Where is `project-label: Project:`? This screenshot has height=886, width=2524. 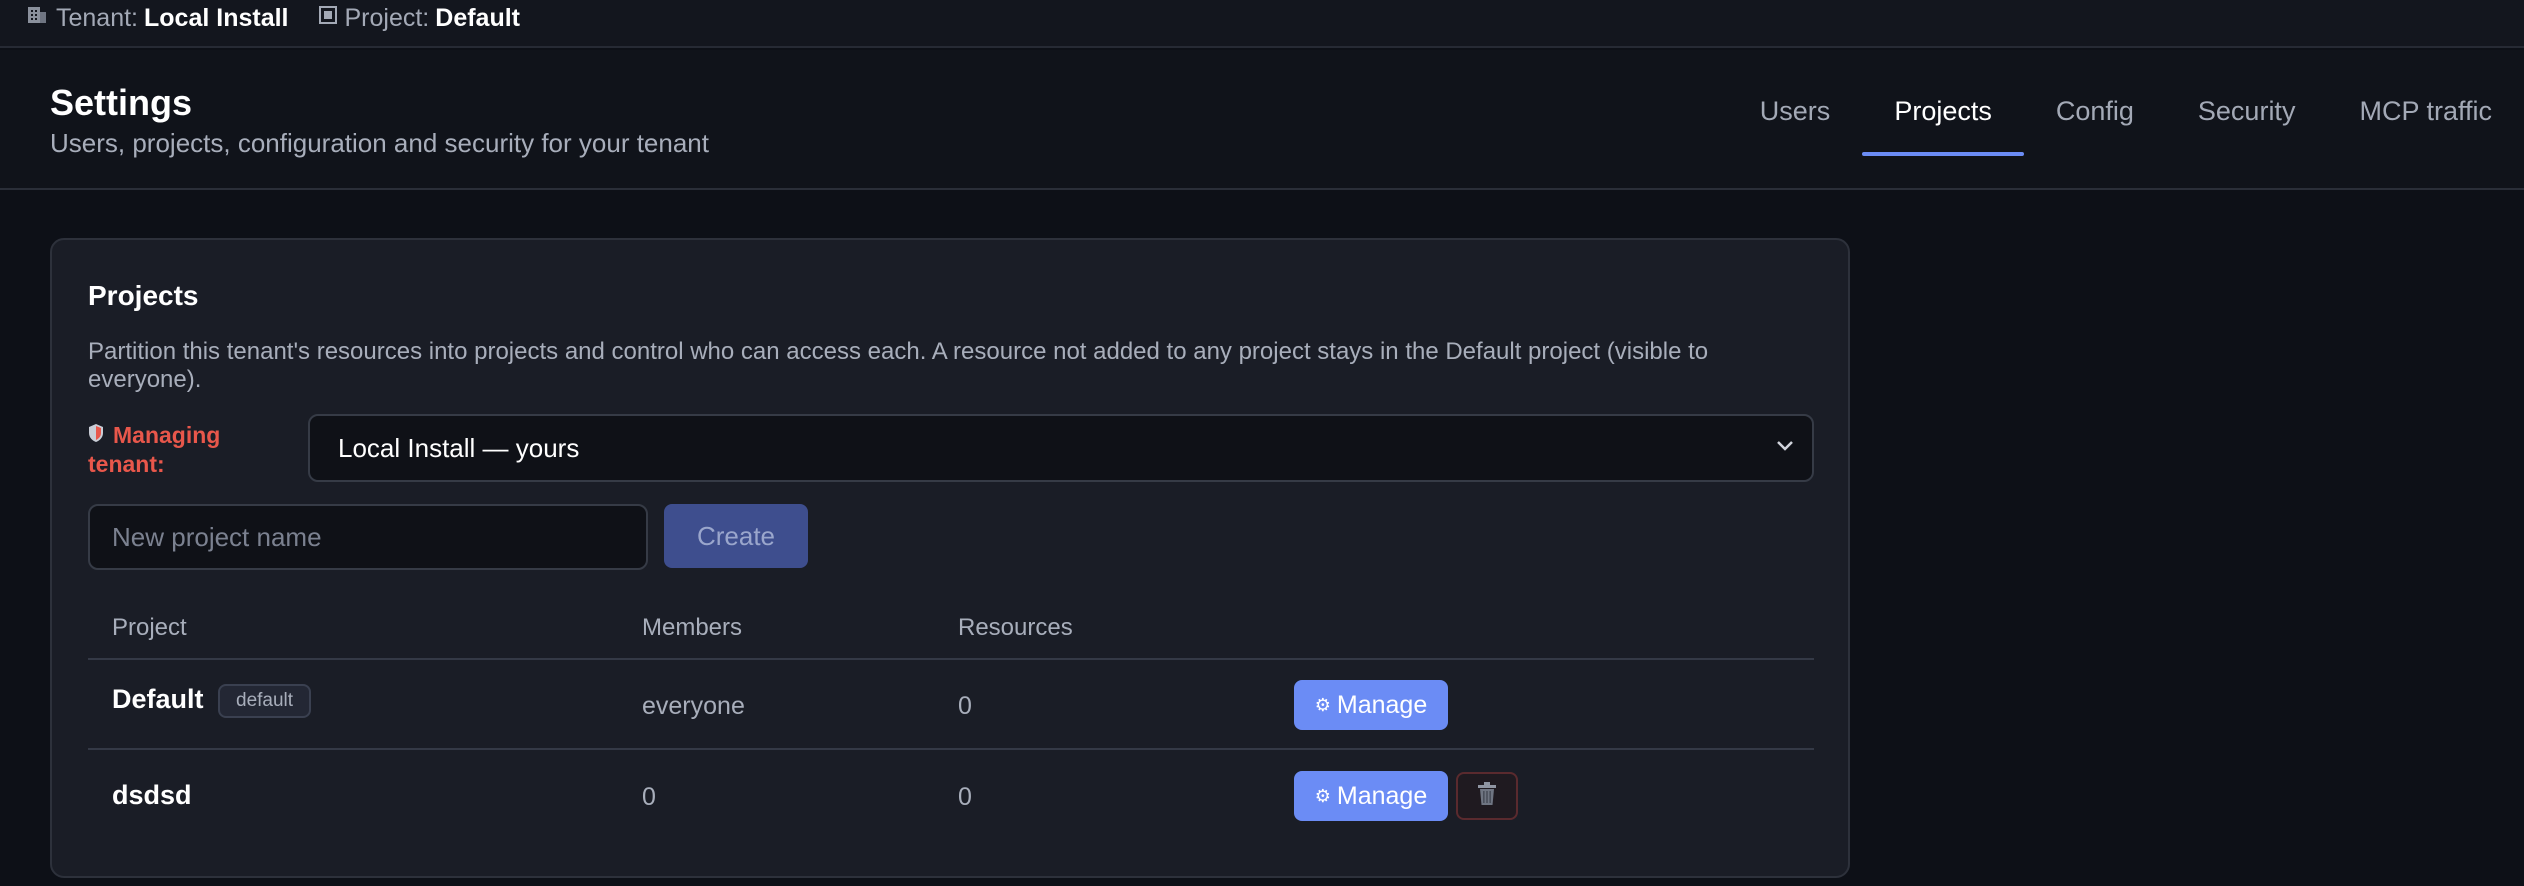
project-label: Project: is located at coordinates (387, 17).